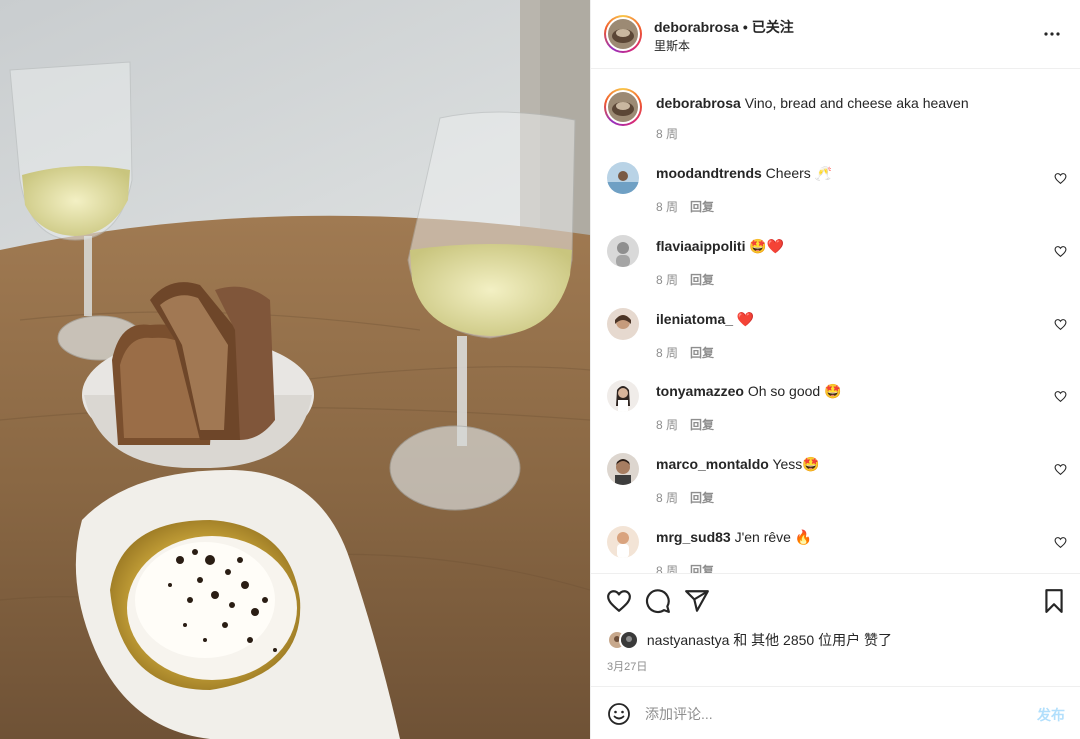 The width and height of the screenshot is (1080, 739). What do you see at coordinates (693, 537) in the screenshot?
I see `comment-username: mrg_sud83` at bounding box center [693, 537].